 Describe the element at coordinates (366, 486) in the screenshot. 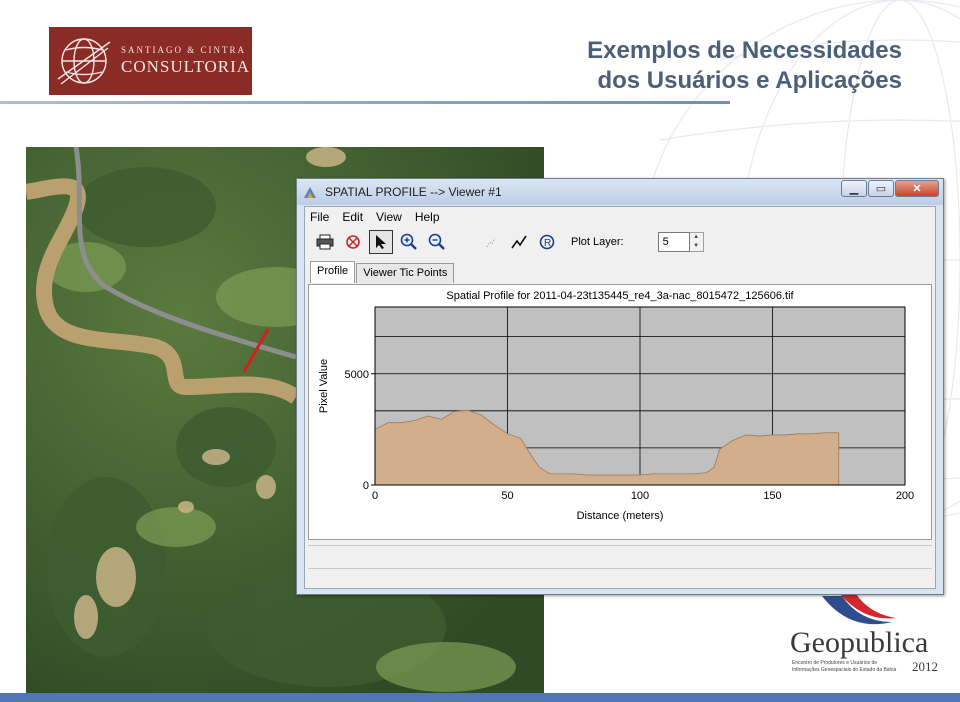

I see `y-tick-label: 0` at that location.